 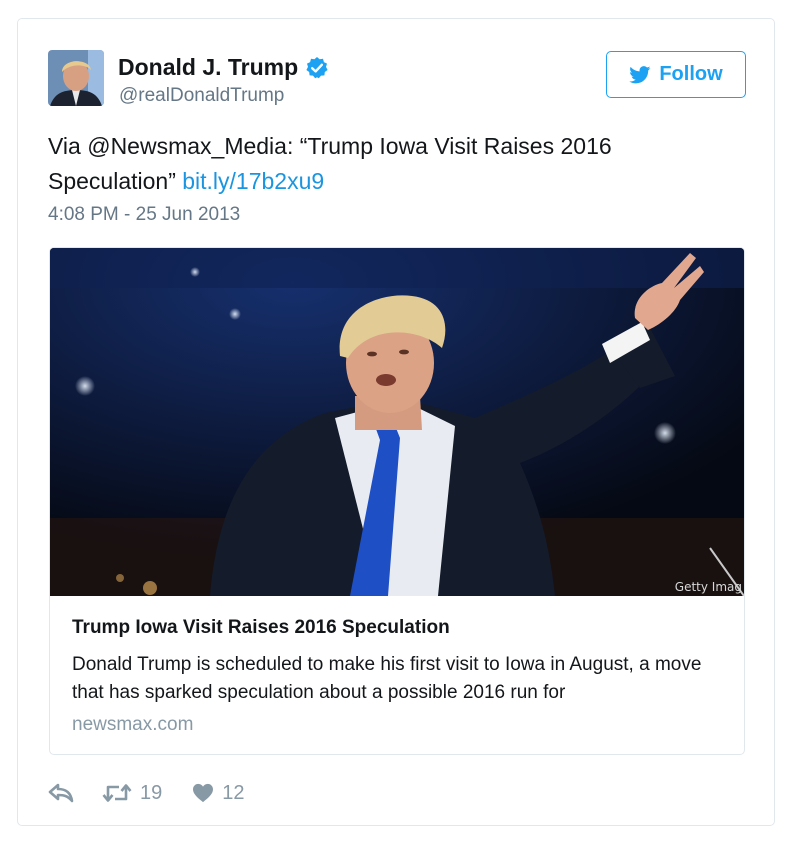 What do you see at coordinates (402, 628) in the screenshot?
I see `card-title: Trump Iowa Visit Raises 2016 Speculation` at bounding box center [402, 628].